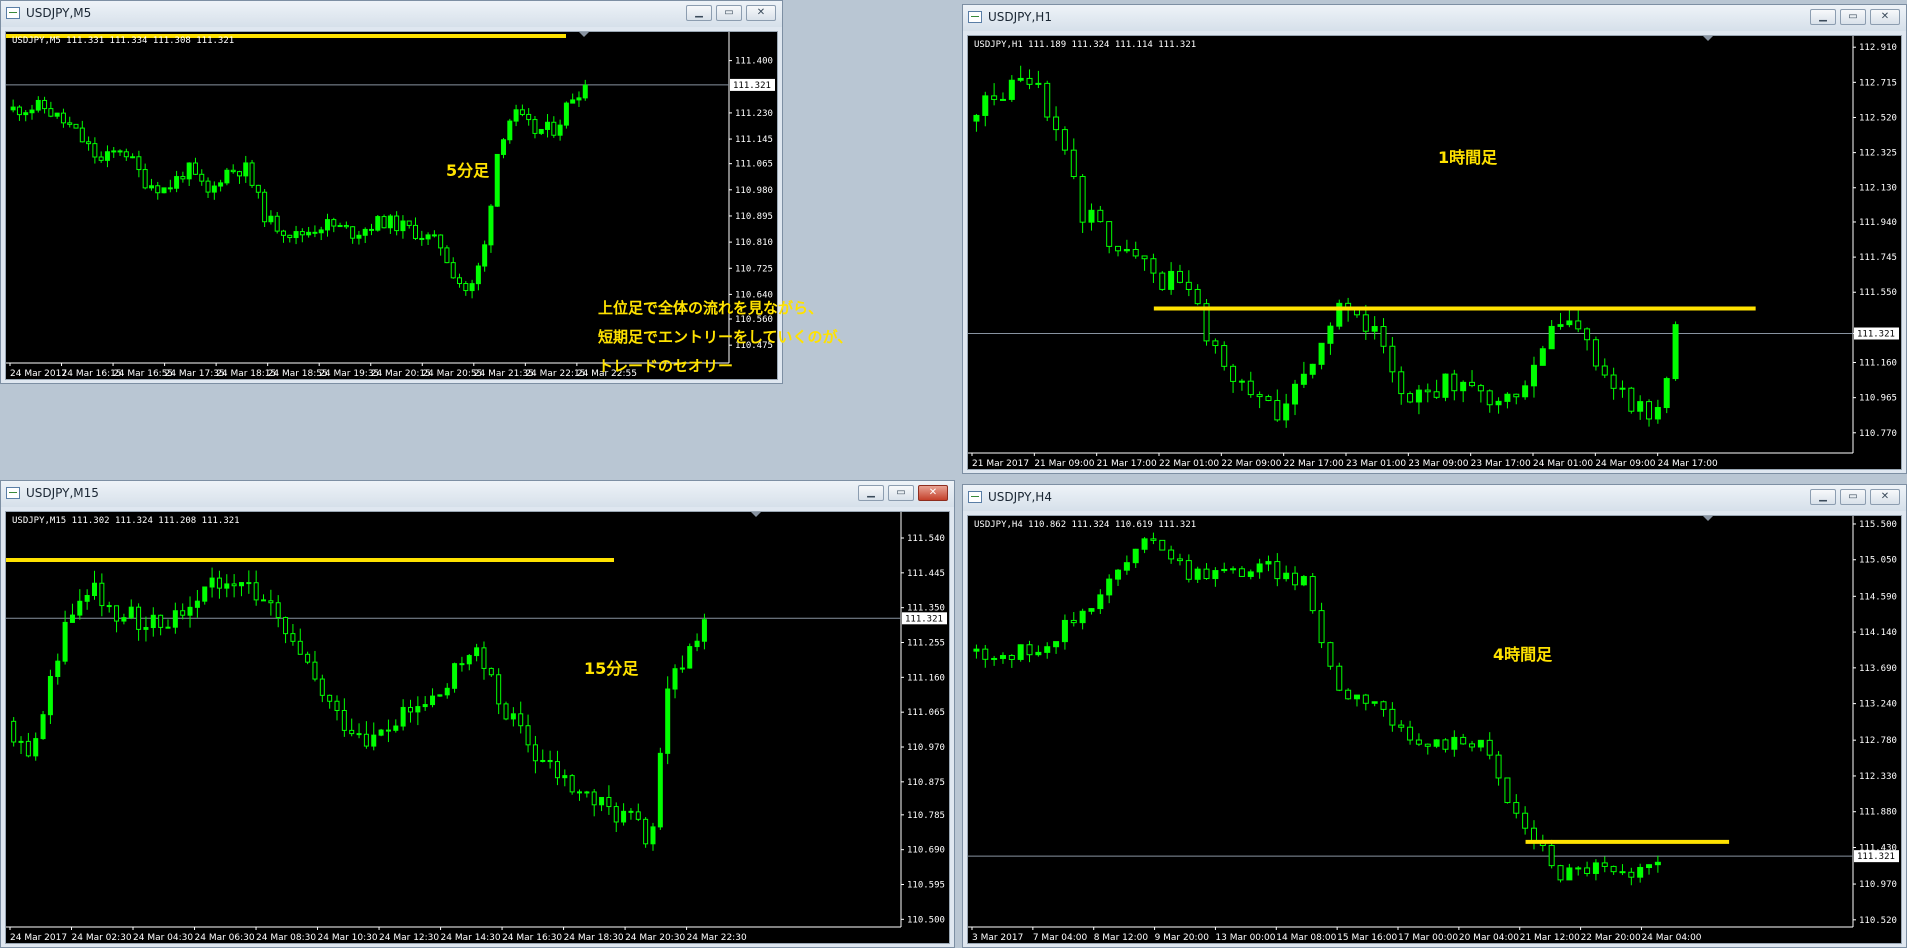  Describe the element at coordinates (752, 86) in the screenshot. I see `current-price-label: 111.321` at that location.